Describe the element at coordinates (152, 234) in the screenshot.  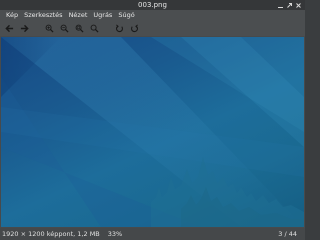
I see `statusbar: 1920 × 1200 képpont, 1,2 MB 33% 3 / 44` at that location.